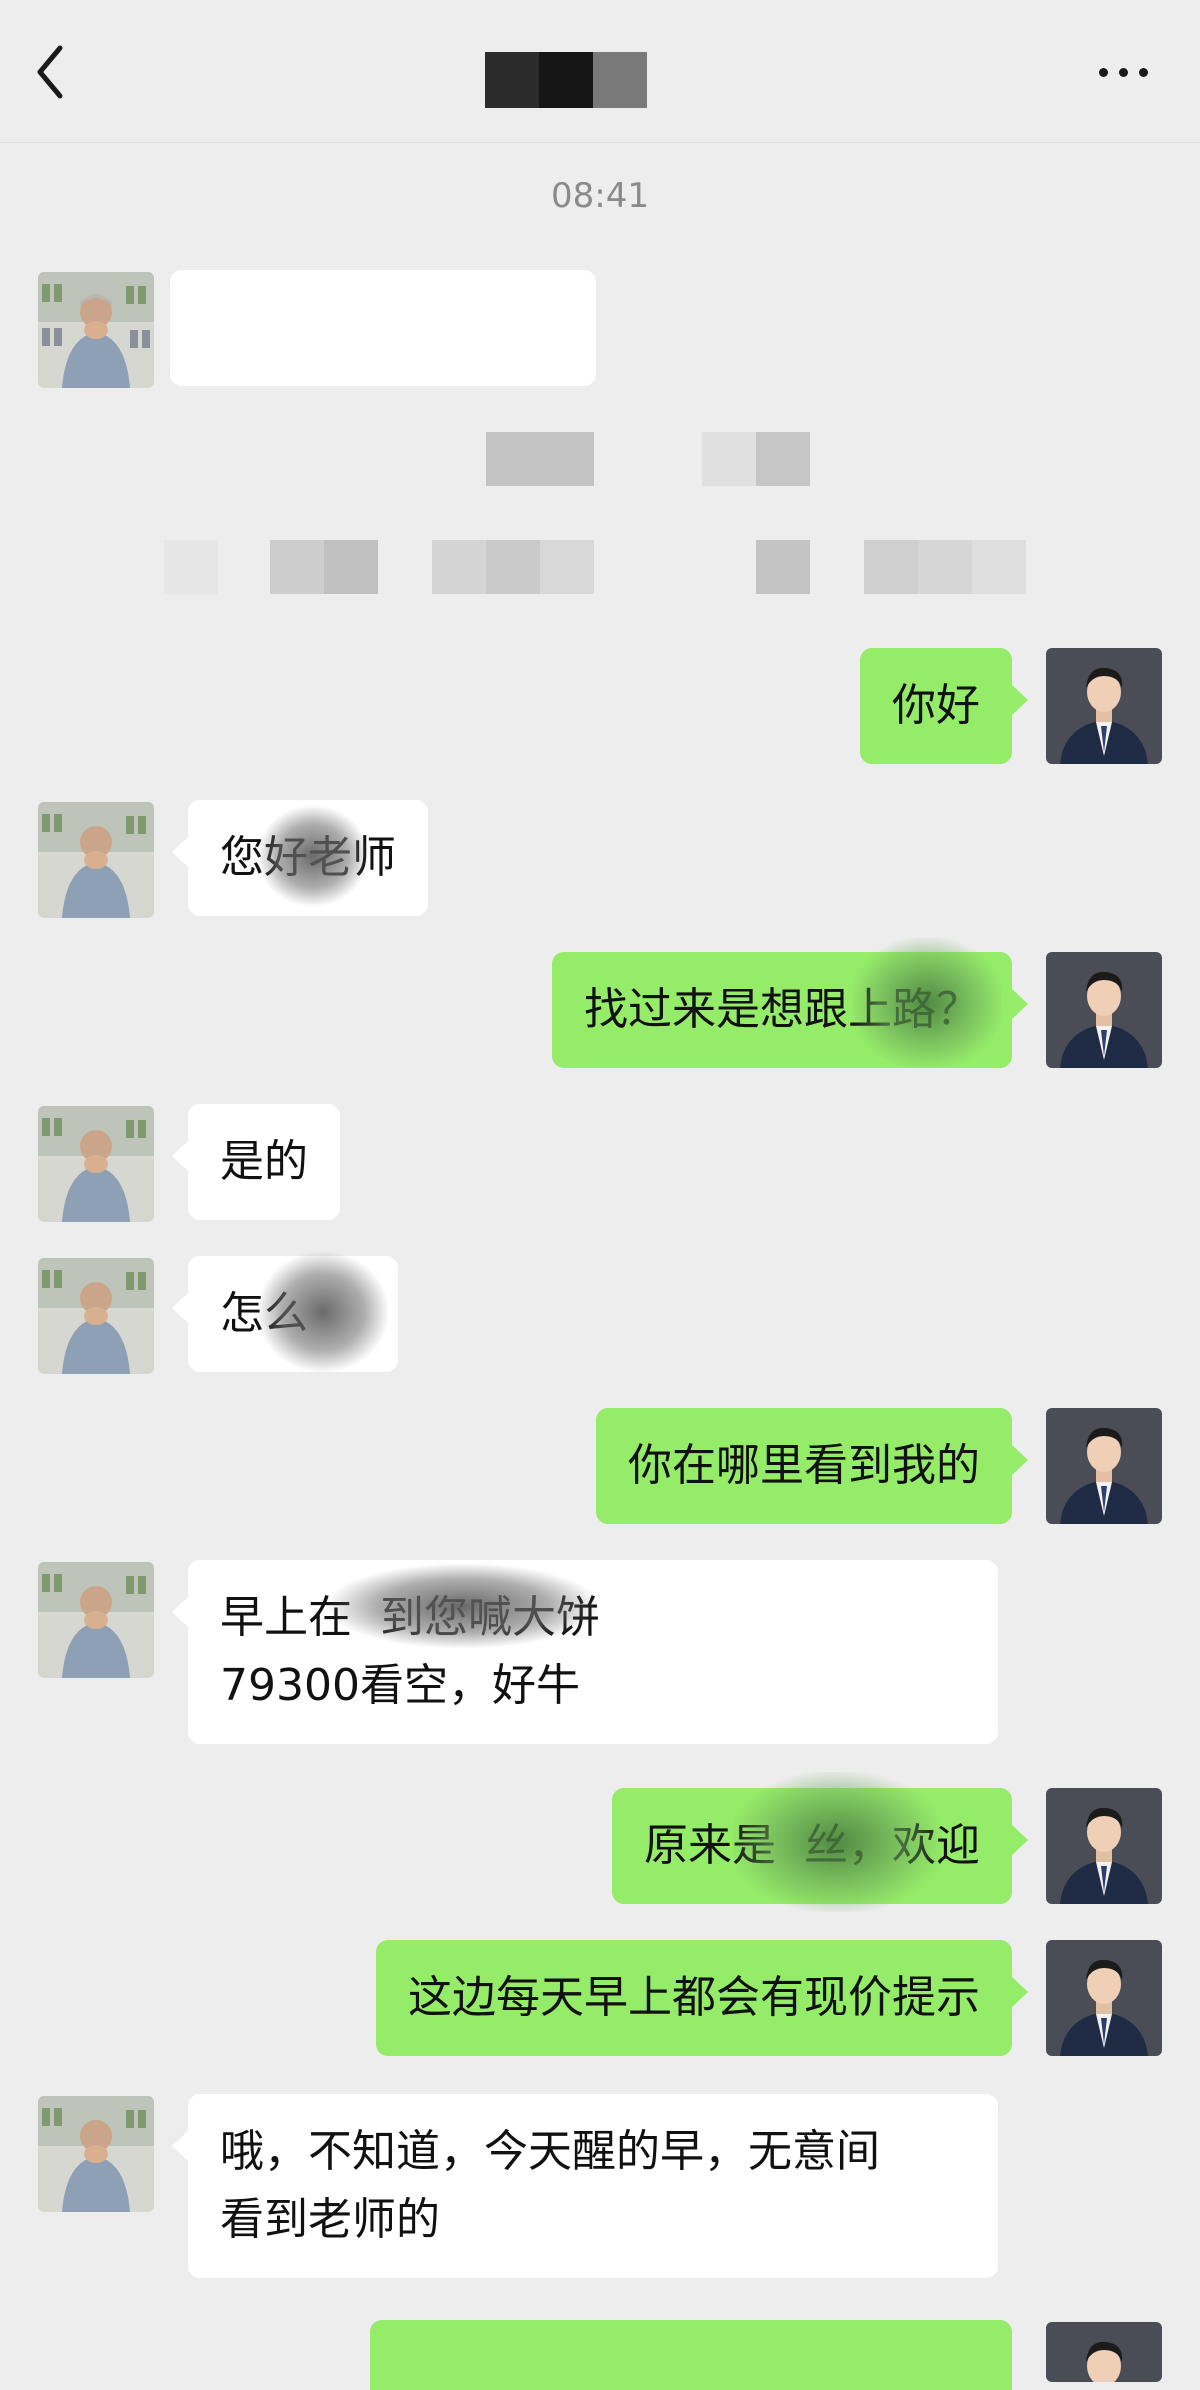  I want to click on message-text: 你在哪里看到我的, so click(804, 1465).